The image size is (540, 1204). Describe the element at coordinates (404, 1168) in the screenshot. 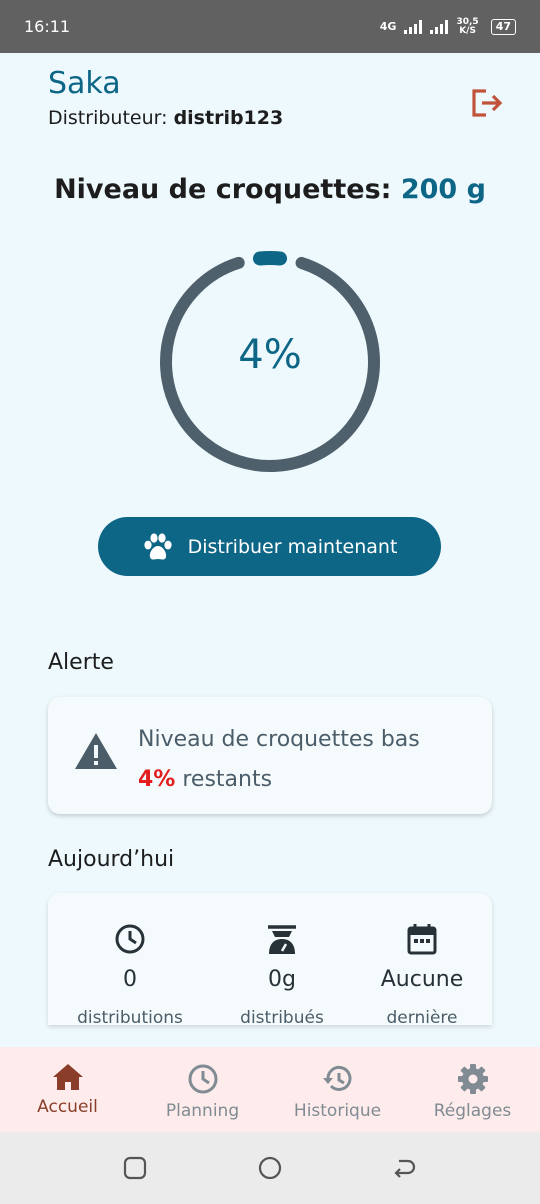

I see `back-icon` at that location.